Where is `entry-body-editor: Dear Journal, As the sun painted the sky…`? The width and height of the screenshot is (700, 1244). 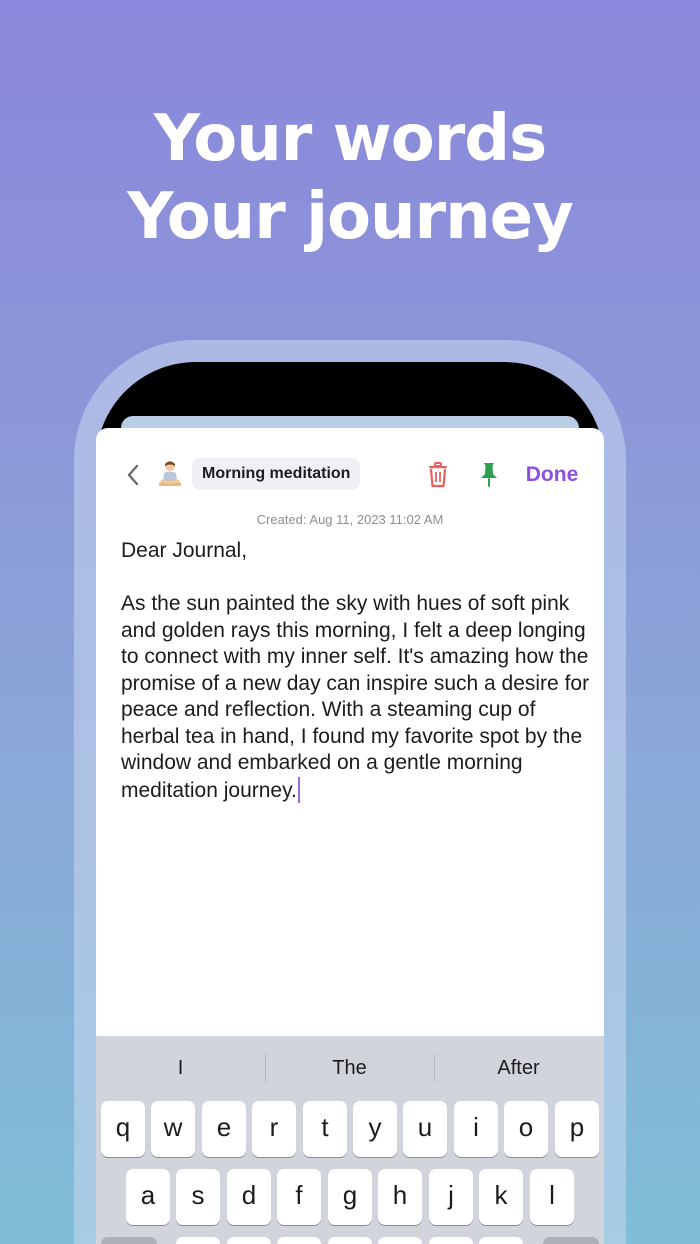
entry-body-editor: Dear Journal, As the sun painted the sky… is located at coordinates (356, 671).